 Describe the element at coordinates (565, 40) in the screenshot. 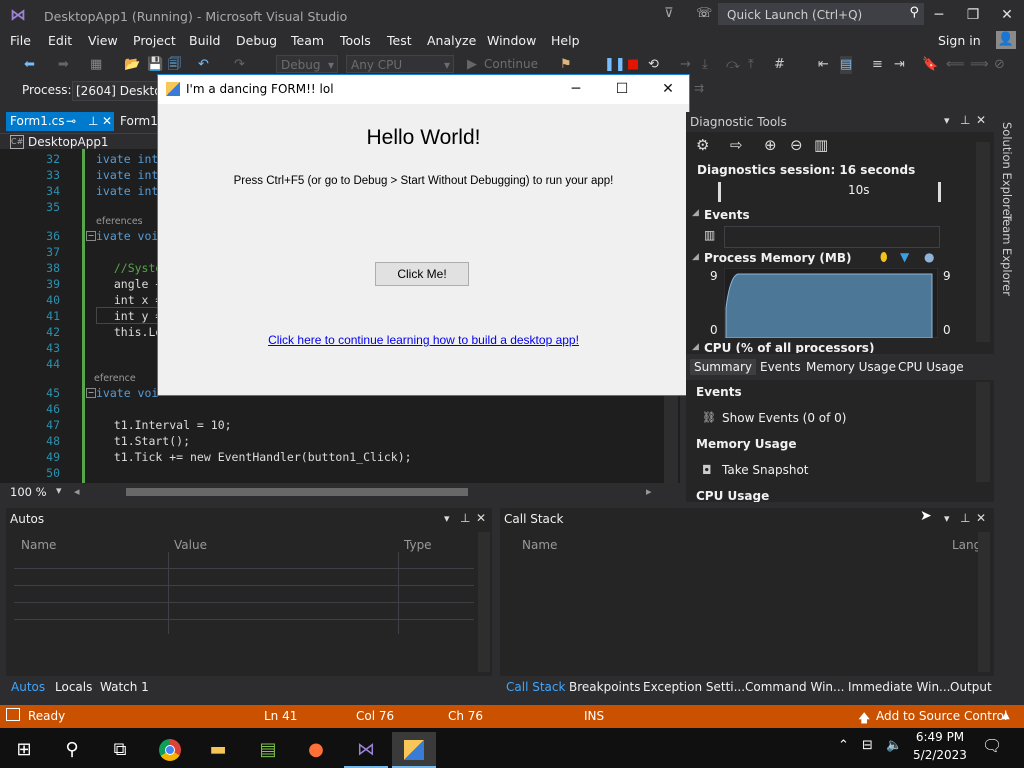

I see `menu-help: Help` at that location.